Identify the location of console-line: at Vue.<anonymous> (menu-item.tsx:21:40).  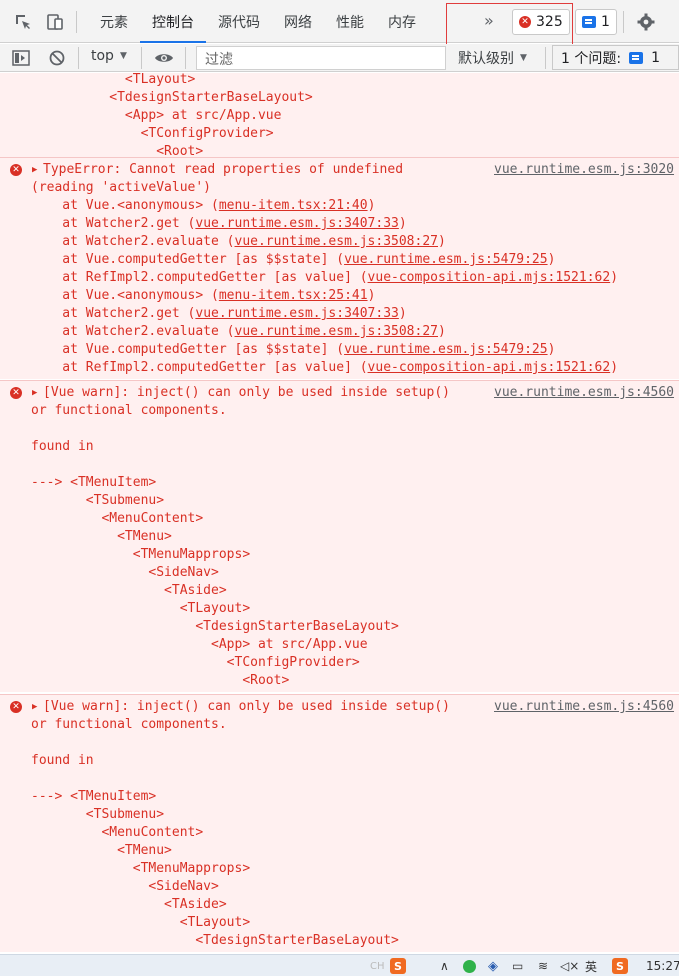
(203, 205).